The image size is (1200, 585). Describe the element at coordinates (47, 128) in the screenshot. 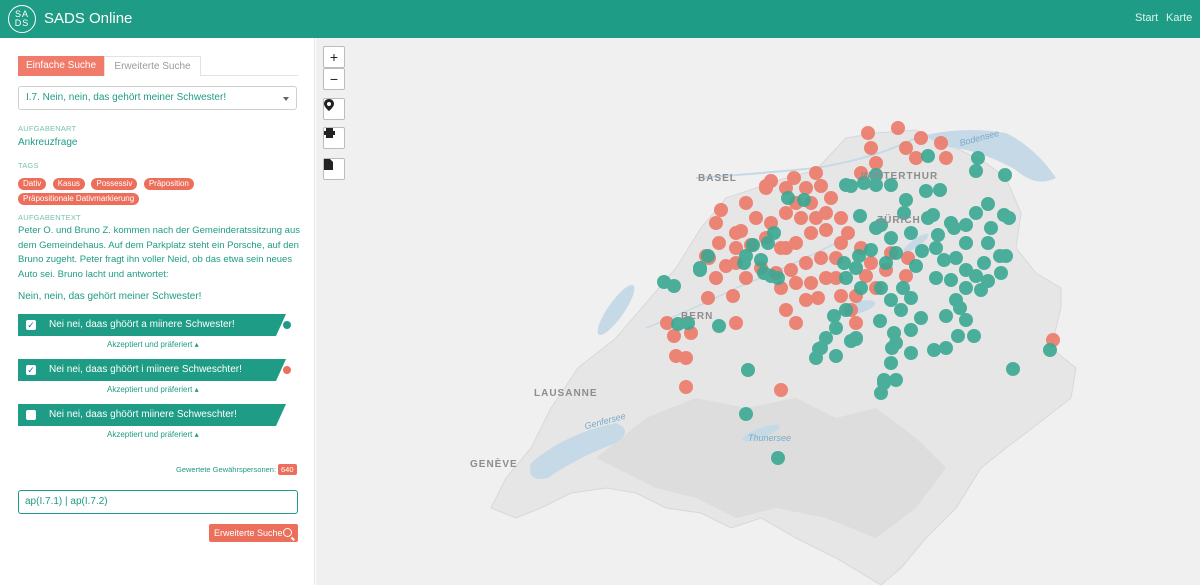

I see `aufgabenart-label: AUFGABENART` at that location.